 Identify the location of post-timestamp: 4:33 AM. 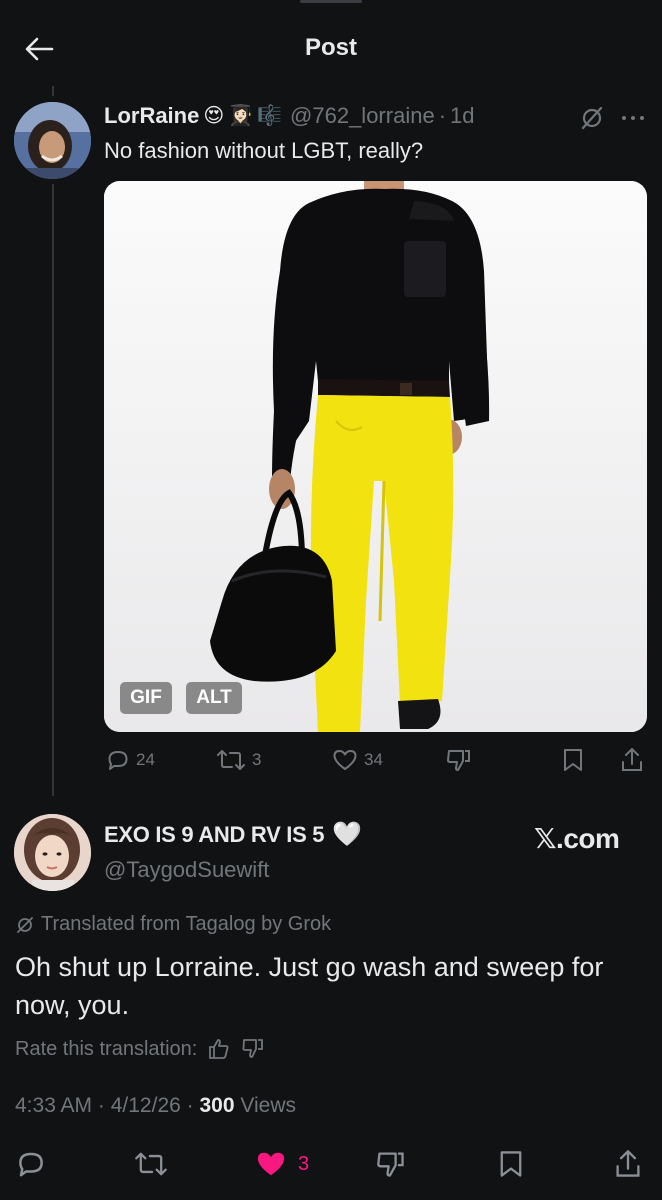
(54, 1105).